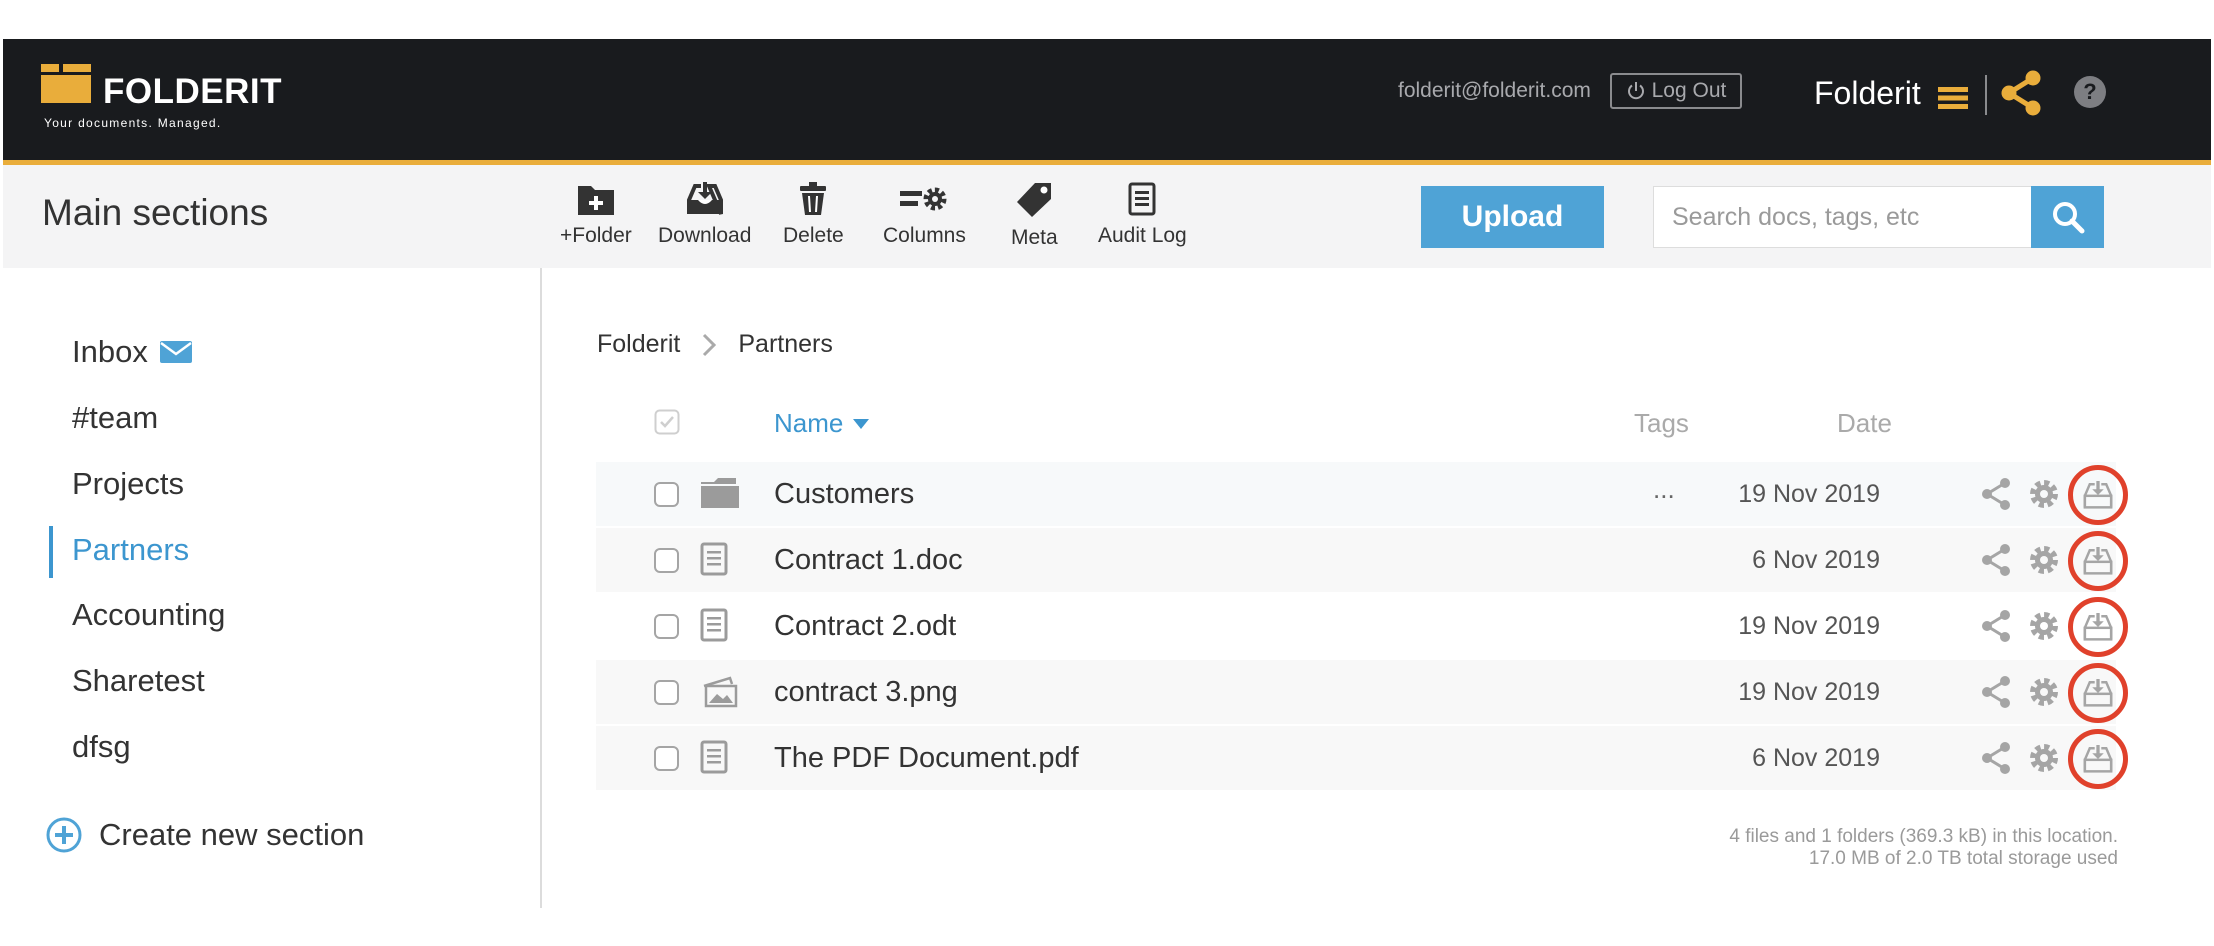  Describe the element at coordinates (133, 123) in the screenshot. I see `brand-tagline: Your documents. Managed.` at that location.